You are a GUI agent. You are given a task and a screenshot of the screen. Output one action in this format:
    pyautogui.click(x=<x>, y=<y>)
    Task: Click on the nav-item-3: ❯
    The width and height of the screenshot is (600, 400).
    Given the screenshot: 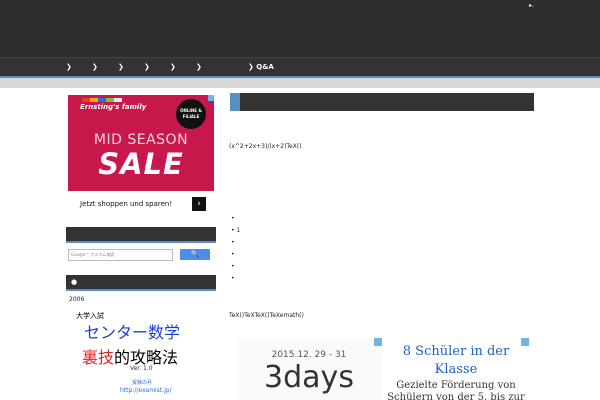 What is the action you would take?
    pyautogui.click(x=121, y=67)
    